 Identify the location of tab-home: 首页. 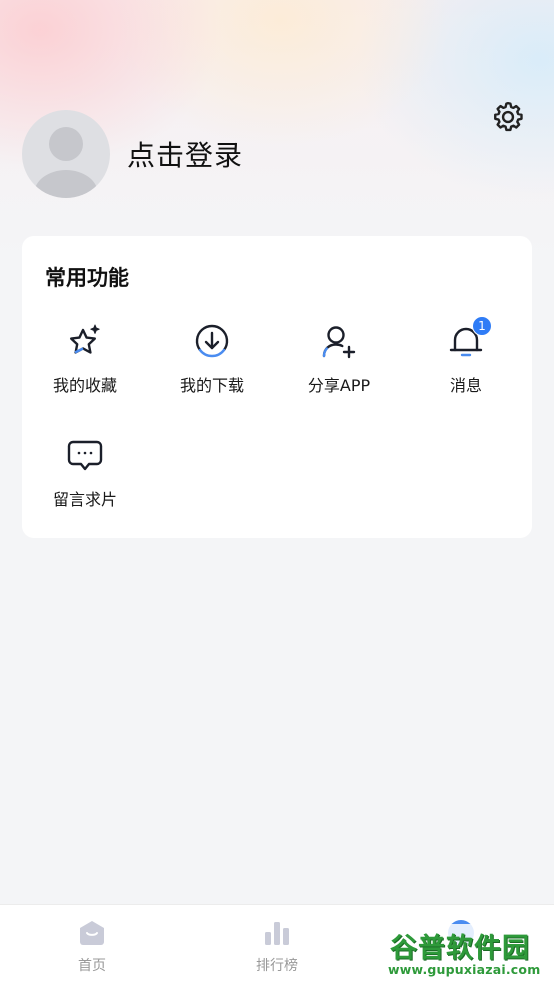
(92, 944).